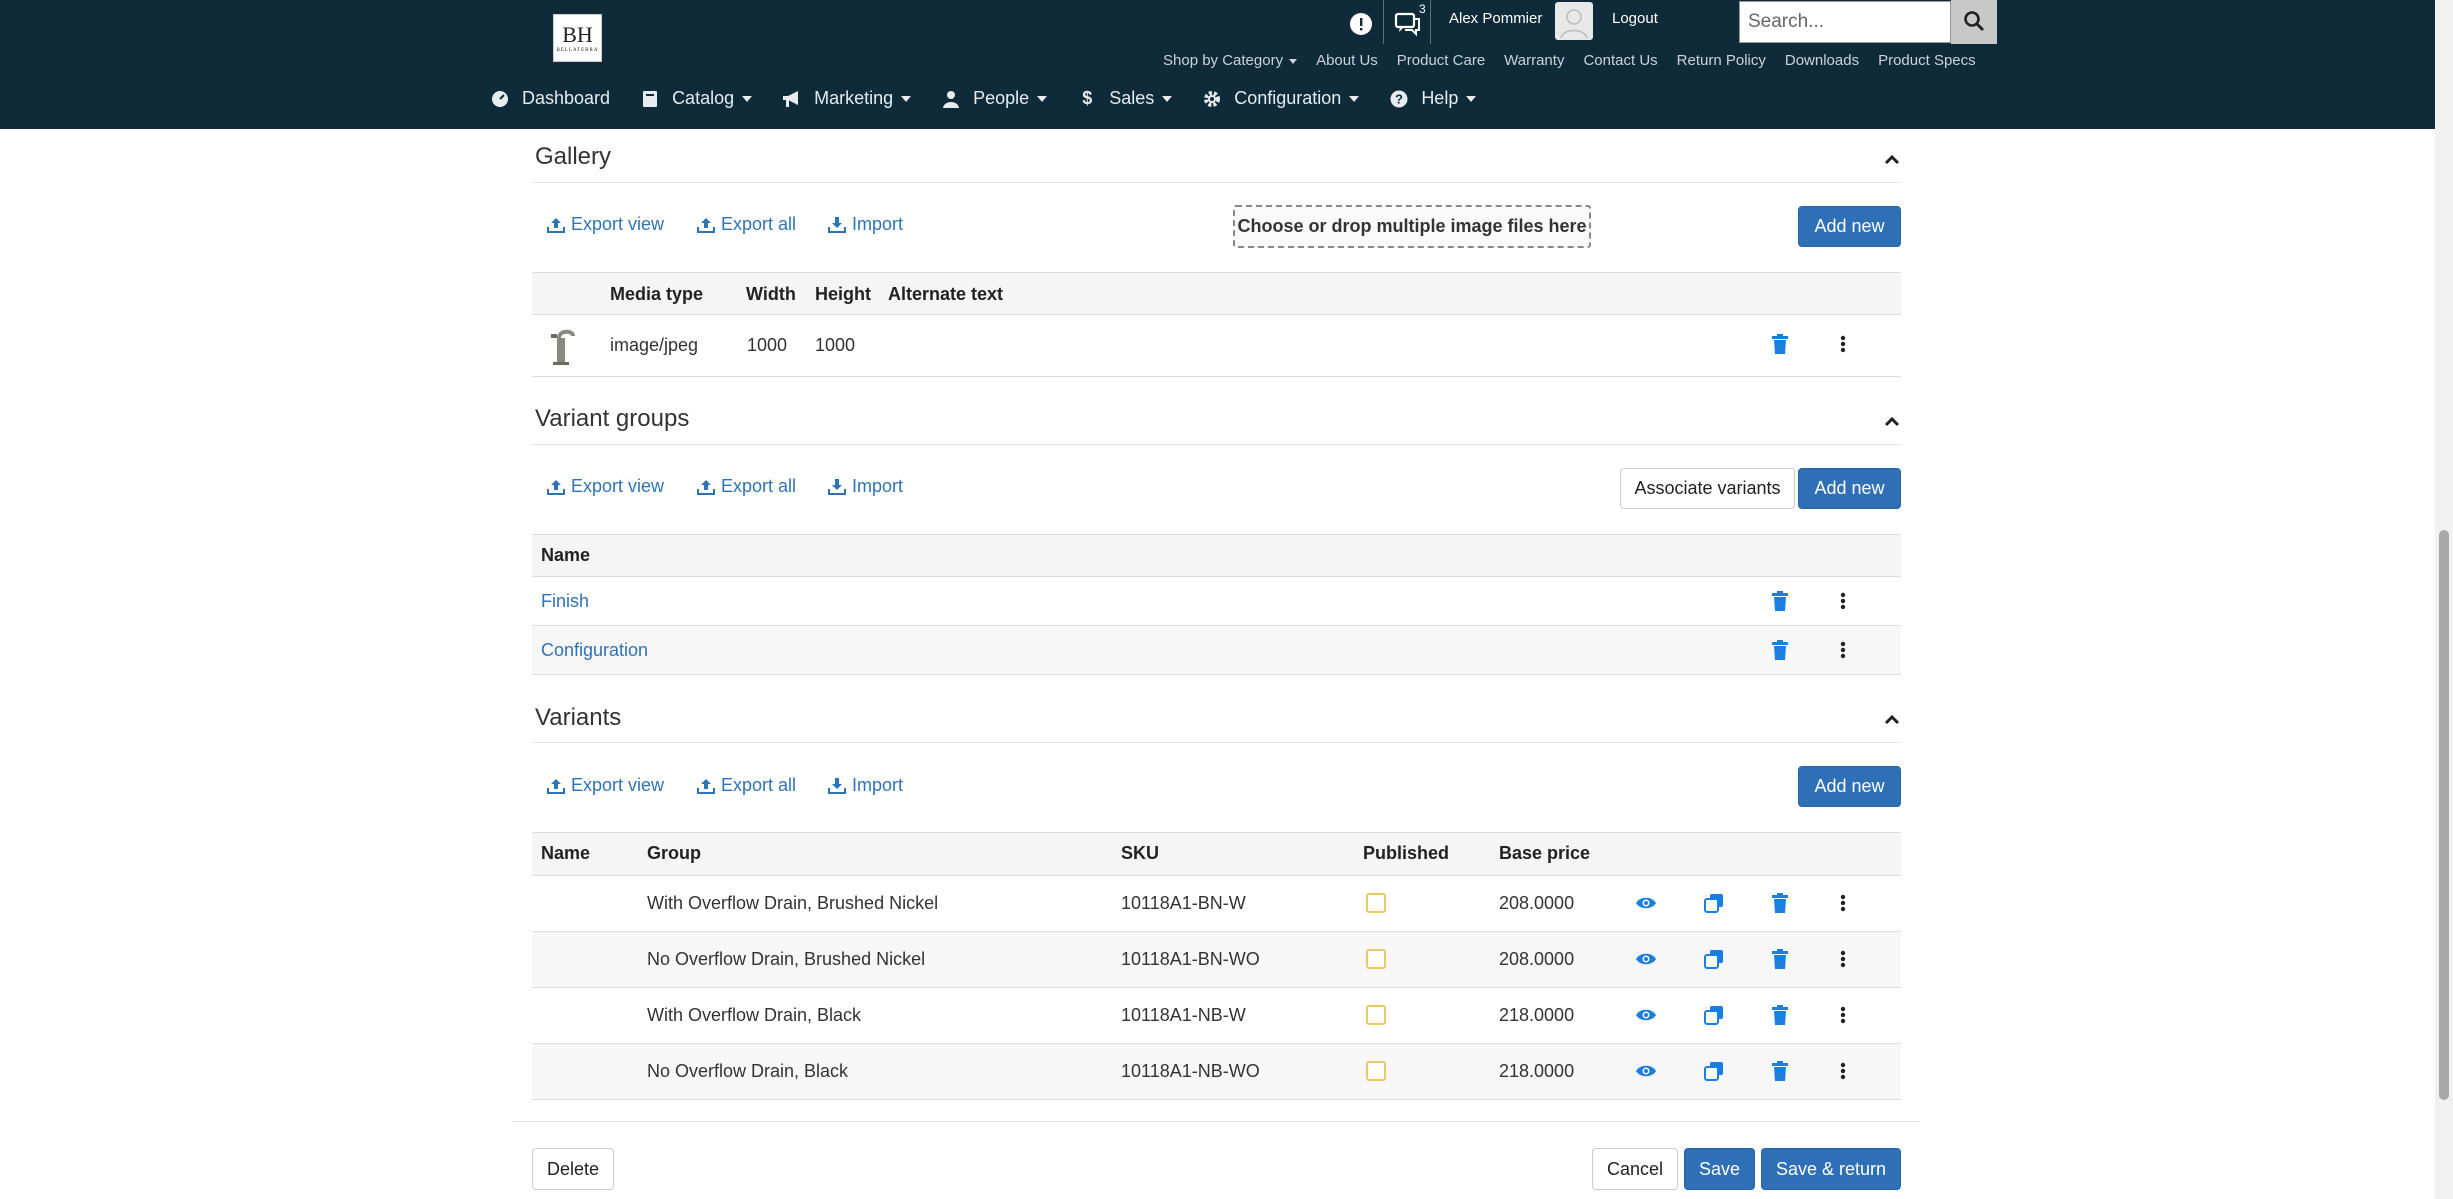  What do you see at coordinates (1845, 22) in the screenshot?
I see `search-input` at bounding box center [1845, 22].